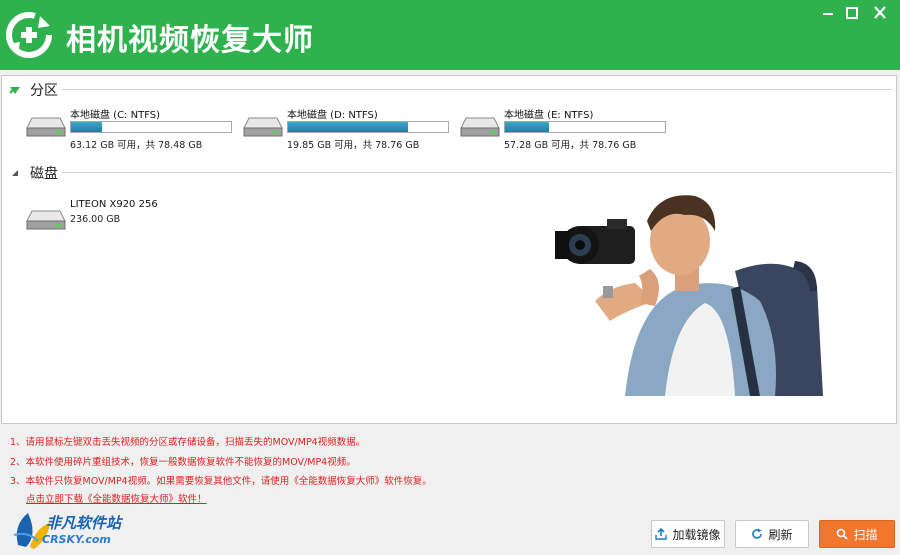  What do you see at coordinates (843, 534) in the screenshot?
I see `search-icon` at bounding box center [843, 534].